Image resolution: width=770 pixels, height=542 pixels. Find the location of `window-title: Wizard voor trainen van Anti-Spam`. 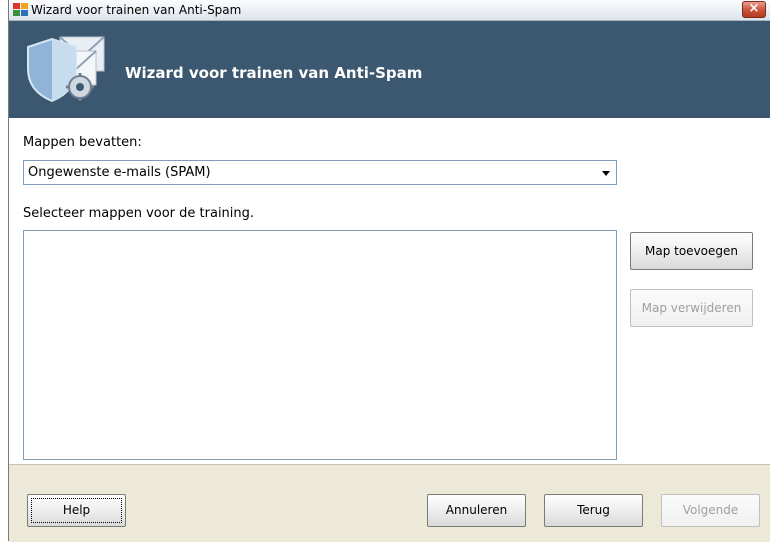

window-title: Wizard voor trainen van Anti-Spam is located at coordinates (136, 10).